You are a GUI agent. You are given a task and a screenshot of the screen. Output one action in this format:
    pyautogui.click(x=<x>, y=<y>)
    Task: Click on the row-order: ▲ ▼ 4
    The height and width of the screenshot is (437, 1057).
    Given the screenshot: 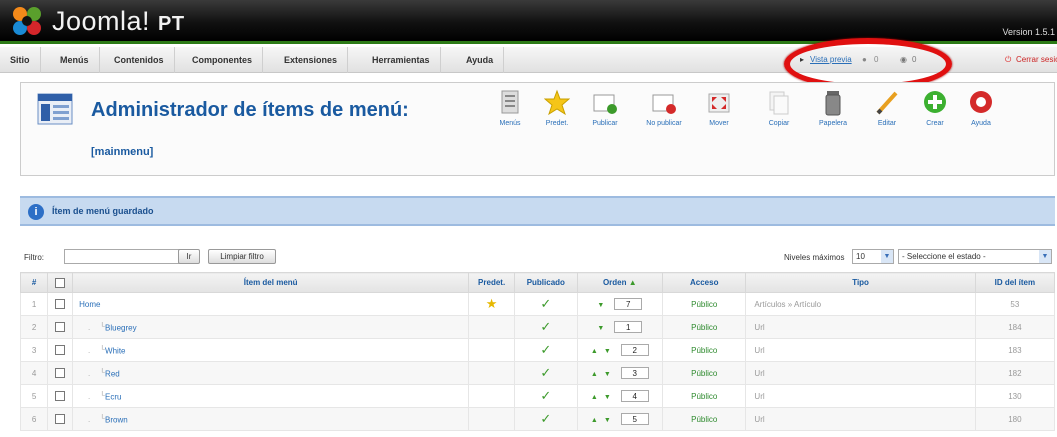 What is the action you would take?
    pyautogui.click(x=620, y=396)
    